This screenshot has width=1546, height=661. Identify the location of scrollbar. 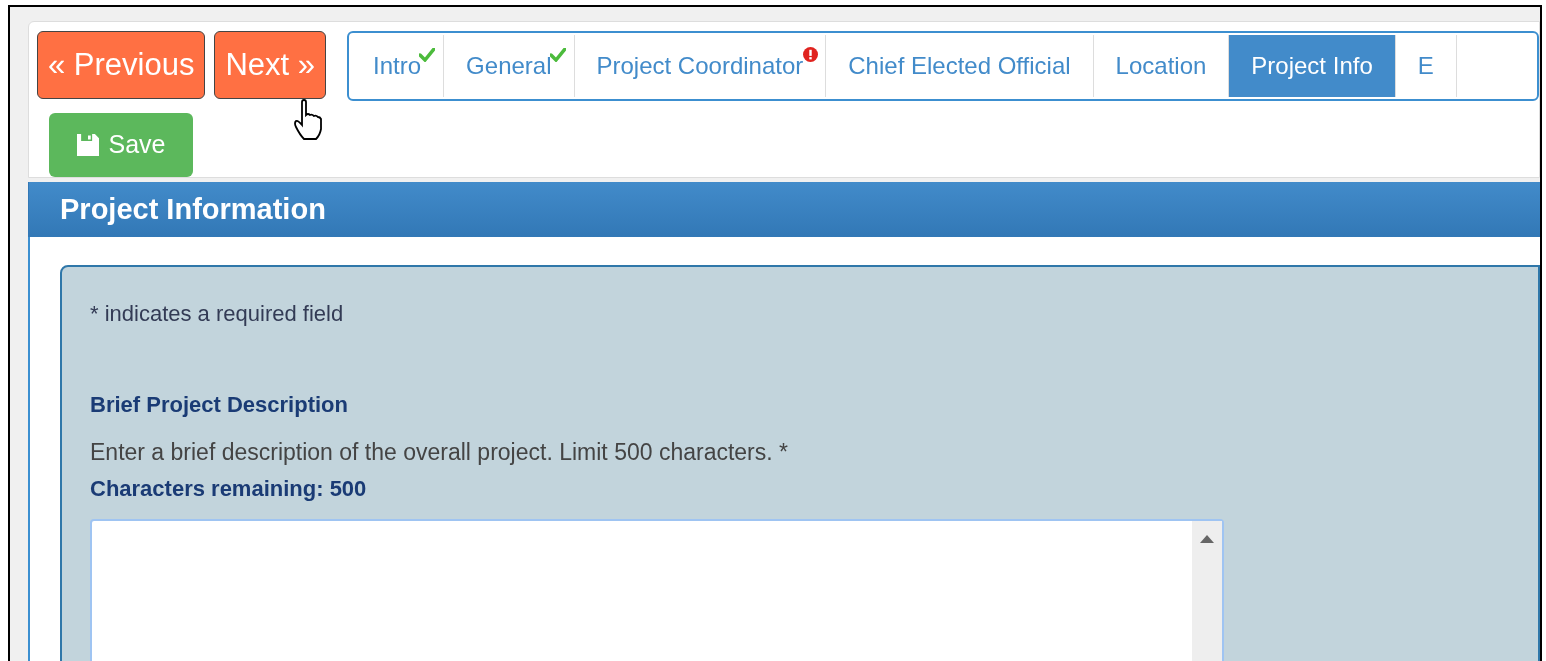
(1207, 590).